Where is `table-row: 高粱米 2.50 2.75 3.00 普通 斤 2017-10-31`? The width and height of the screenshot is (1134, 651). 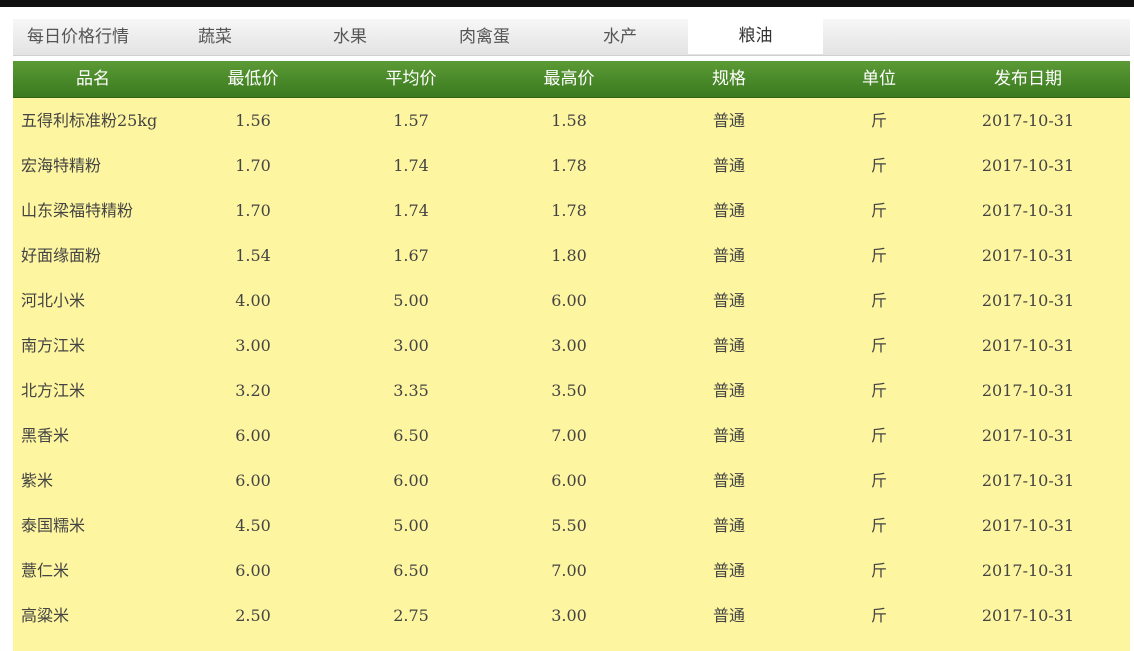 table-row: 高粱米 2.50 2.75 3.00 普通 斤 2017-10-31 is located at coordinates (571, 615).